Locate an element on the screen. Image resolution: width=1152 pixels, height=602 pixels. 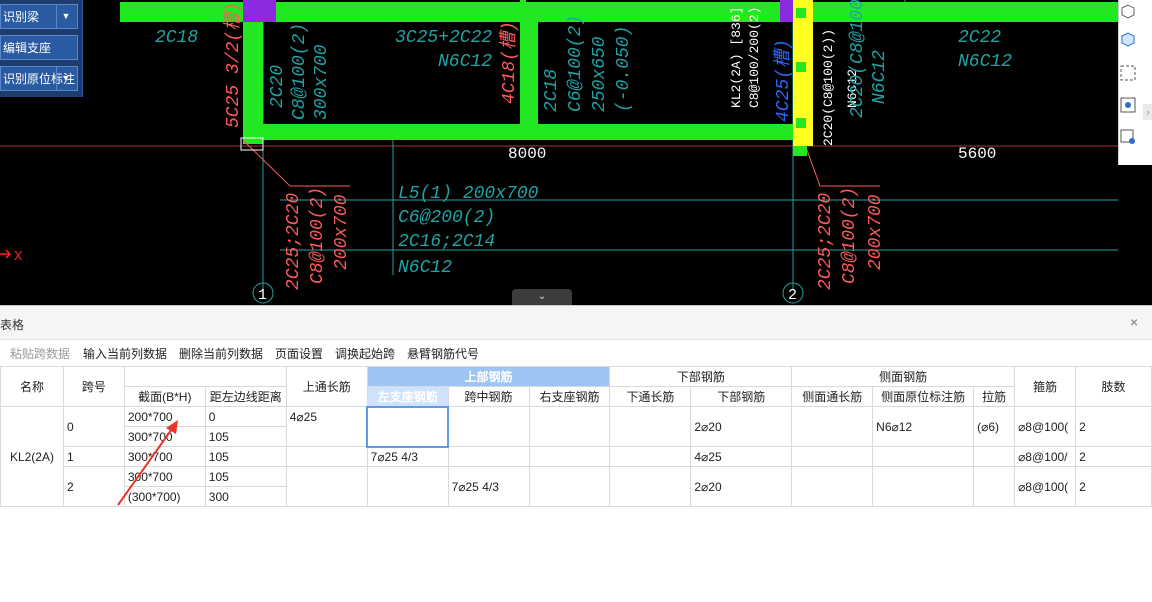
dist-cell: 300 is located at coordinates (245, 496).